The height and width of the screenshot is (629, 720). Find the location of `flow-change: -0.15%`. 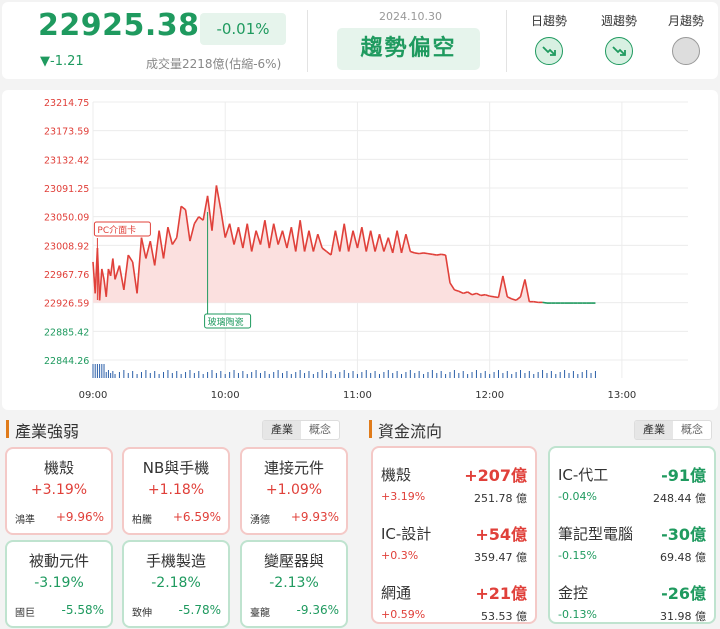

flow-change: -0.15% is located at coordinates (577, 555).